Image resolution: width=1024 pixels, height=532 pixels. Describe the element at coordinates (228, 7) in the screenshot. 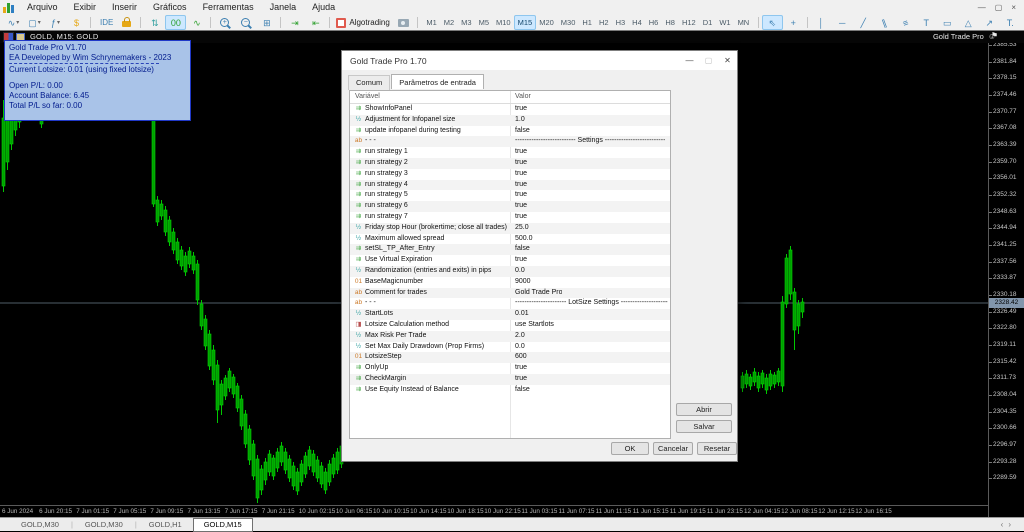

I see `menu-item-ferramentas: Ferramentas` at that location.